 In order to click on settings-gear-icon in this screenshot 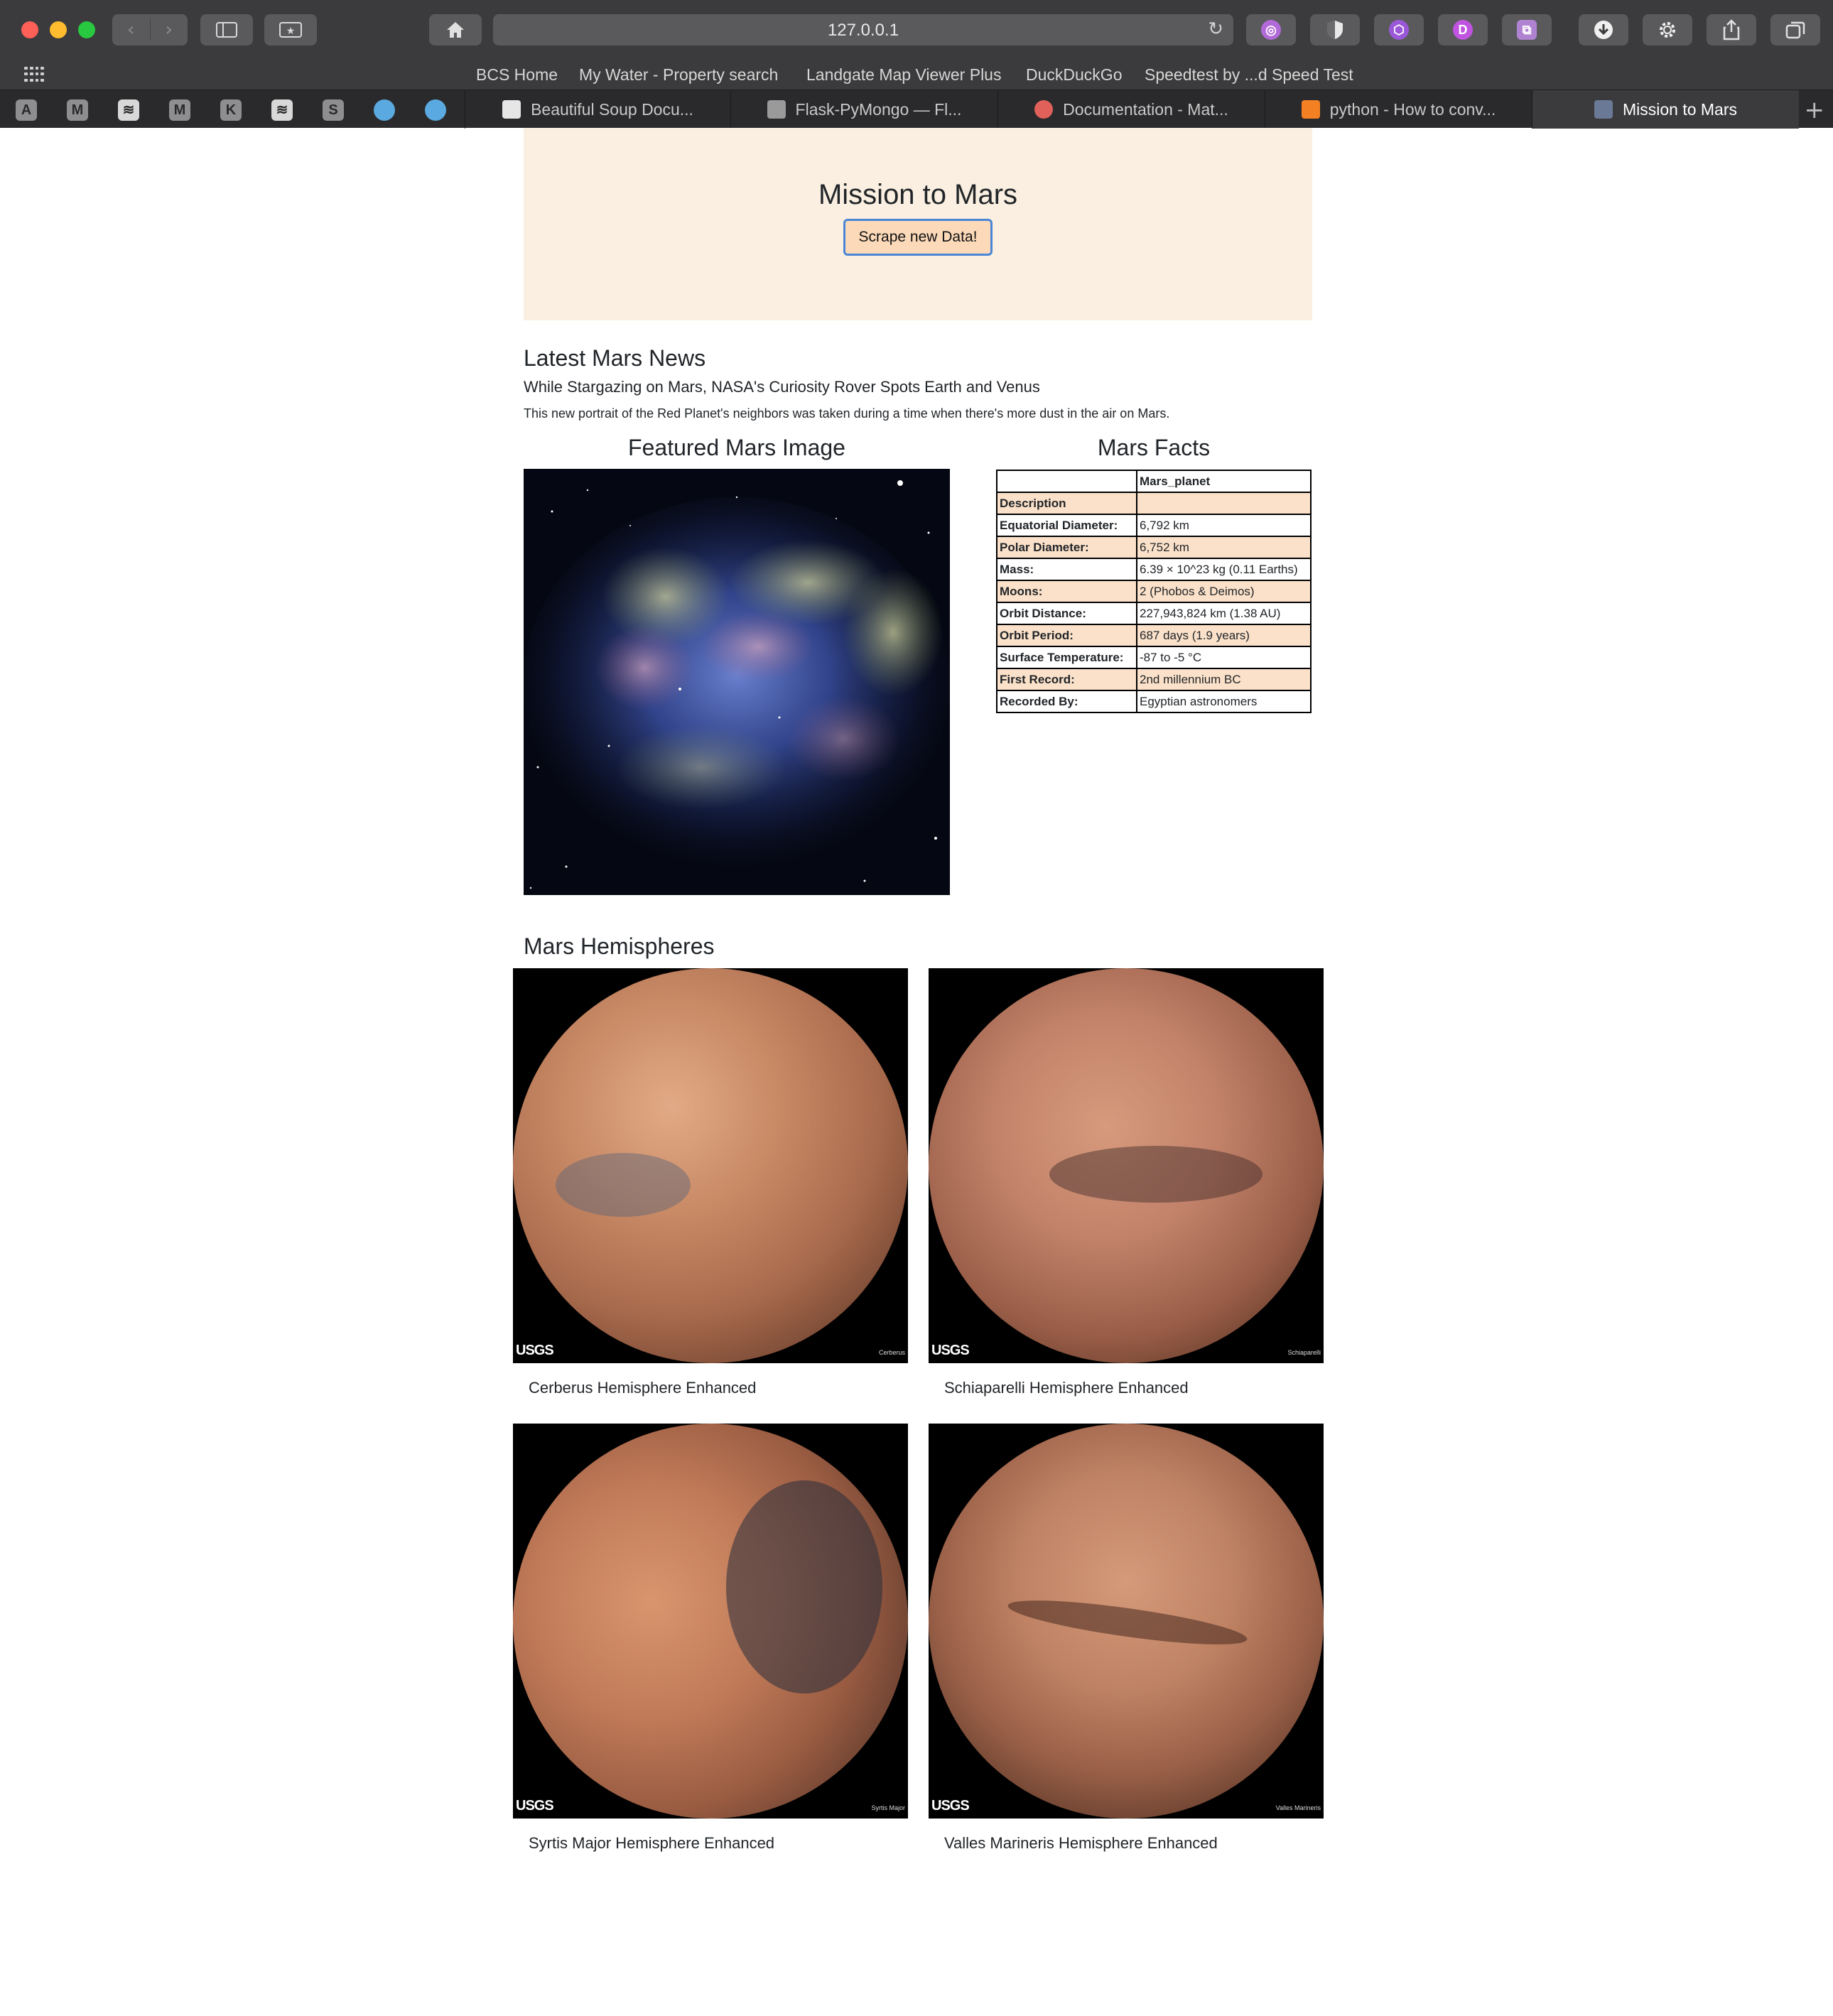, I will do `click(1667, 30)`.